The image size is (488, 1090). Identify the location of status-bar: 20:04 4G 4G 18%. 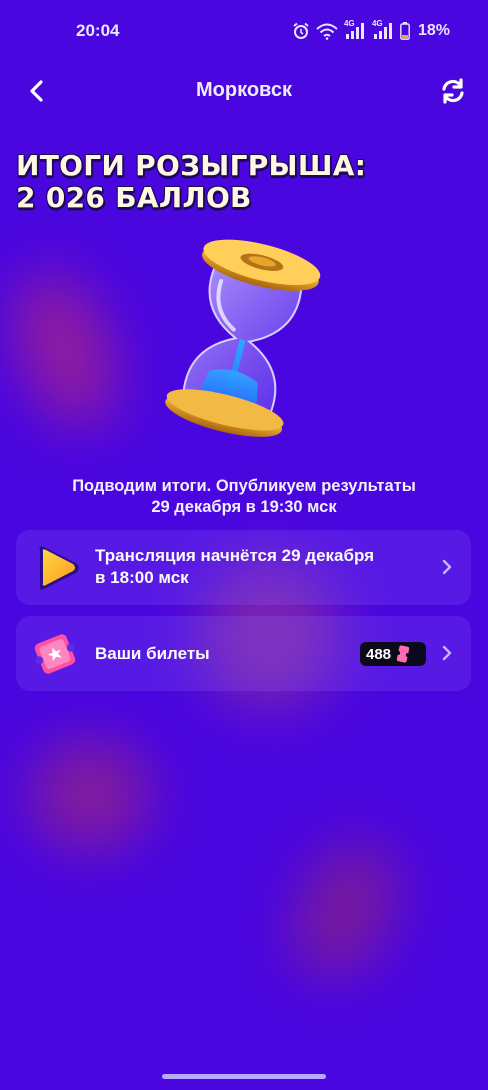
(244, 31).